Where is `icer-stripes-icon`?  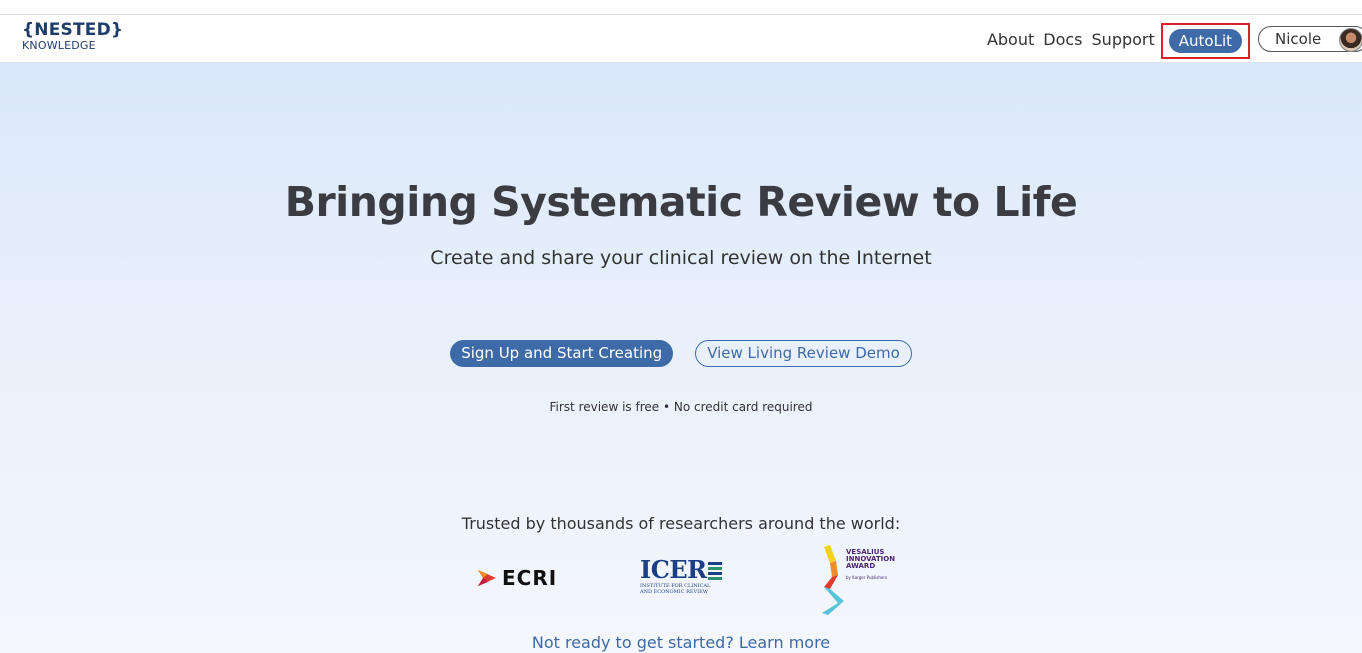 icer-stripes-icon is located at coordinates (714, 571).